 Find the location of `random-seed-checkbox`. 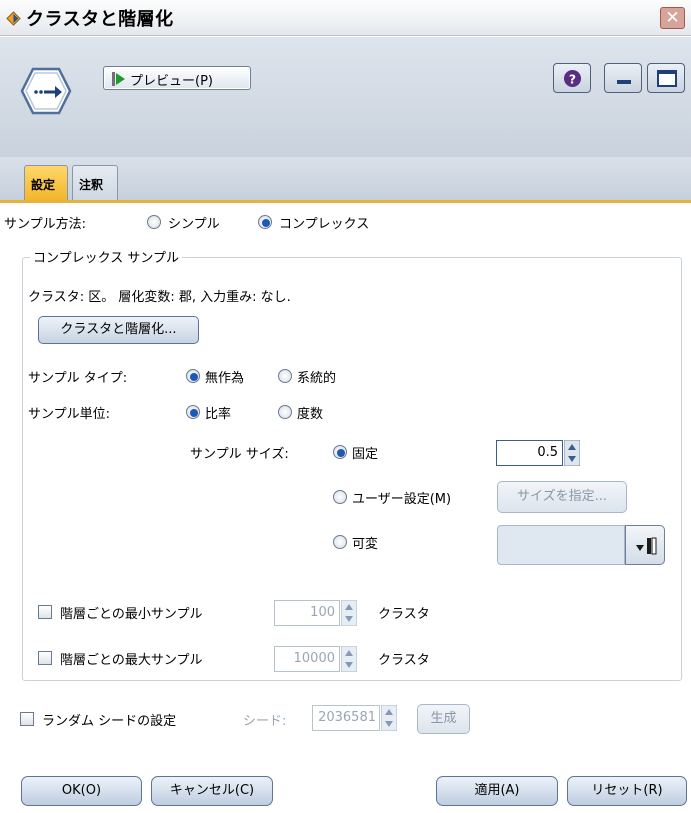

random-seed-checkbox is located at coordinates (27, 719).